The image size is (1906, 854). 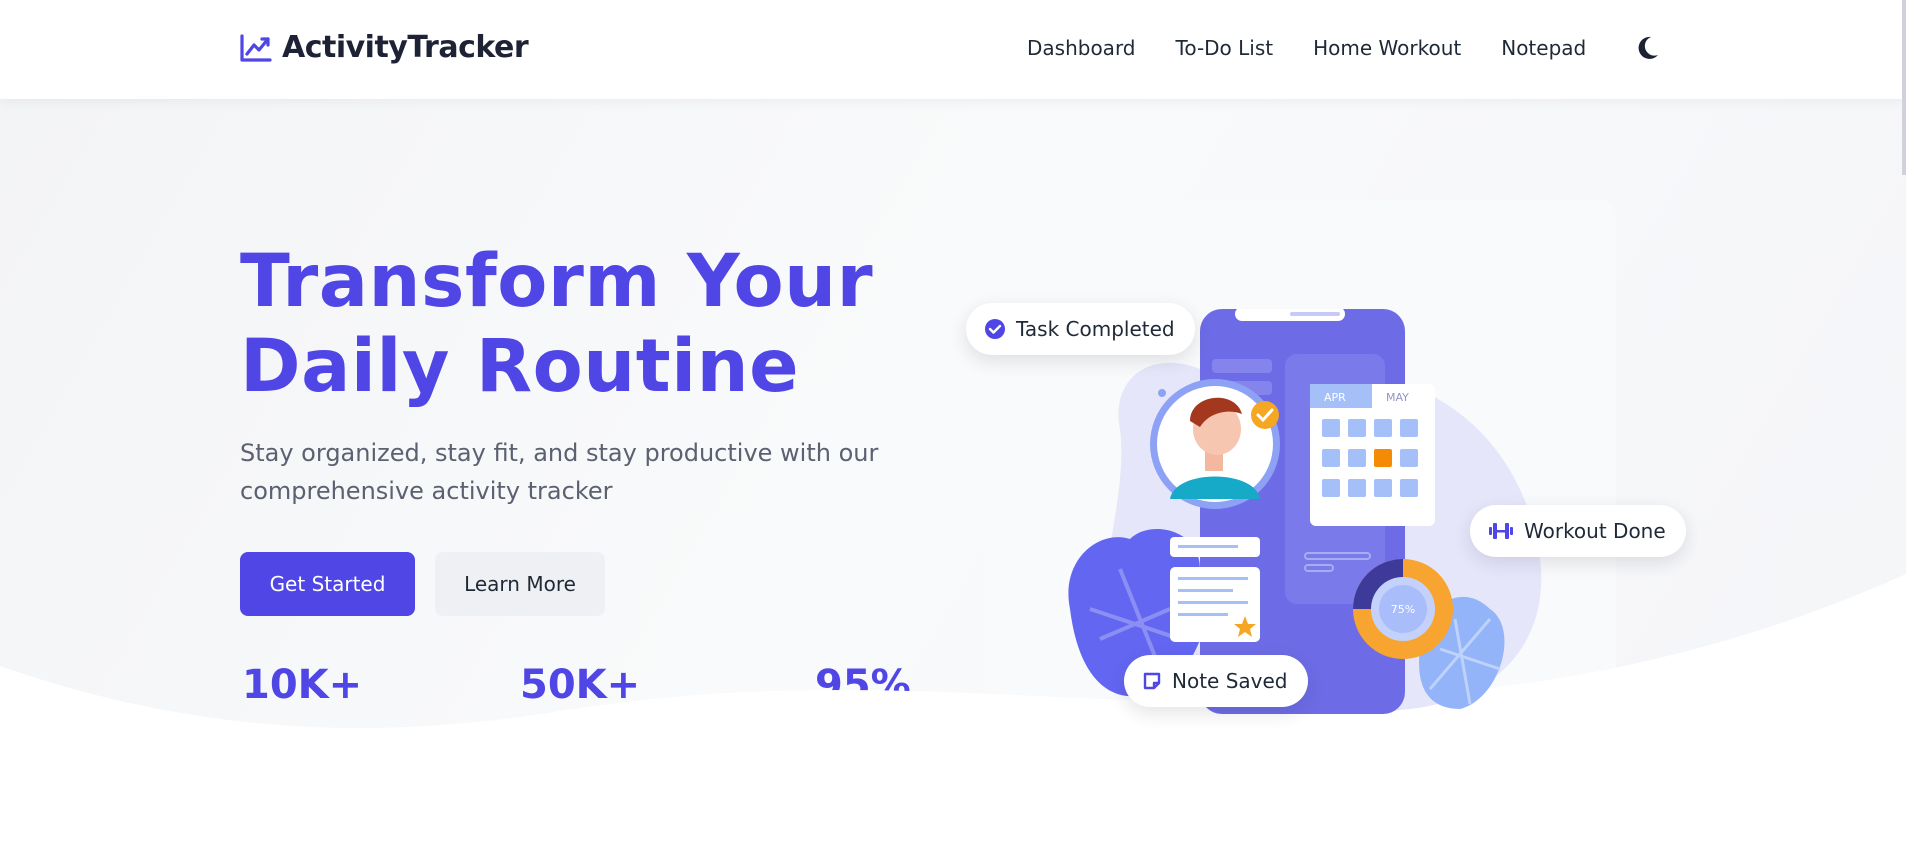 I want to click on task-completed-badge: Task Completed, so click(x=1080, y=329).